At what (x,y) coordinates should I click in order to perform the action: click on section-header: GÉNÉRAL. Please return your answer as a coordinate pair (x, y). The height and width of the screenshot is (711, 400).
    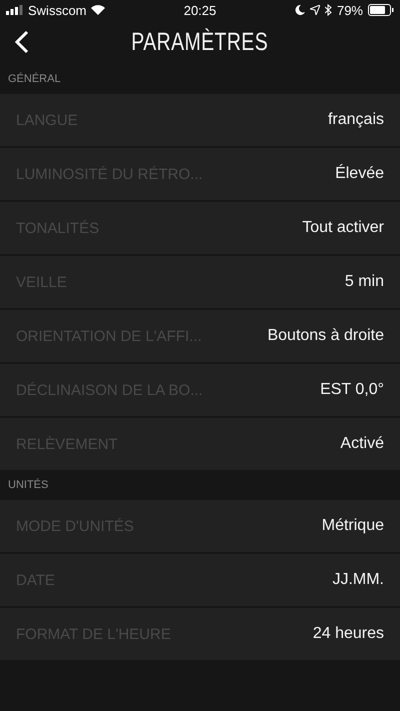
    Looking at the image, I should click on (34, 79).